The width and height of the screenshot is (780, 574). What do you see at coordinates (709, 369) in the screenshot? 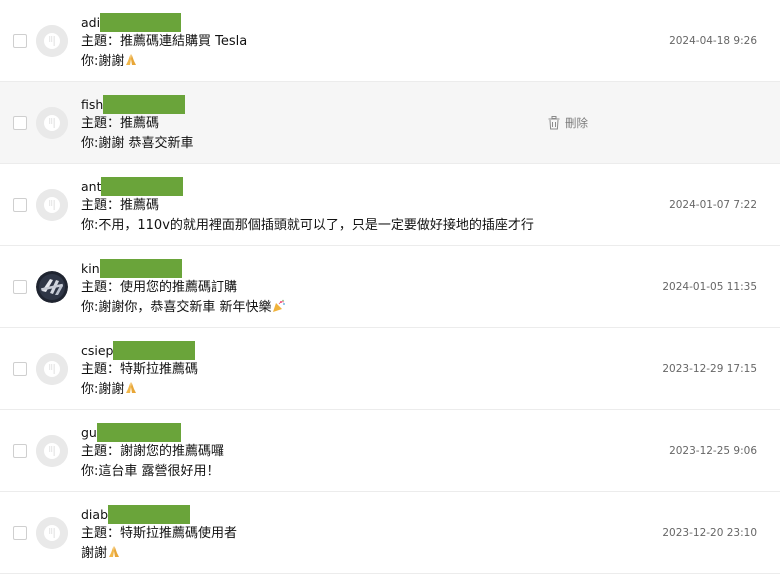
I see `message-date: 2023-12-29 17:15` at bounding box center [709, 369].